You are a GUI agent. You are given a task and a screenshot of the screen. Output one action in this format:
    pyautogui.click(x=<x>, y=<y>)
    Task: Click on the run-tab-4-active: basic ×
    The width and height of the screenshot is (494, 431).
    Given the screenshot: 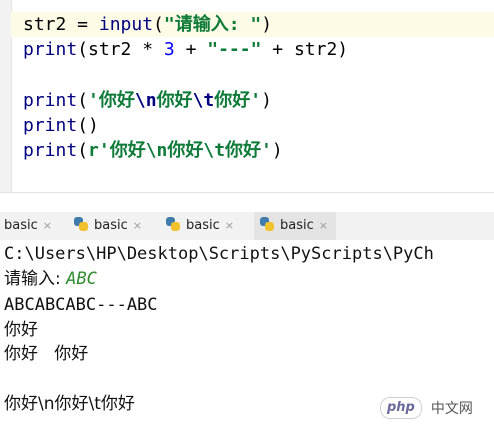 What is the action you would take?
    pyautogui.click(x=295, y=226)
    